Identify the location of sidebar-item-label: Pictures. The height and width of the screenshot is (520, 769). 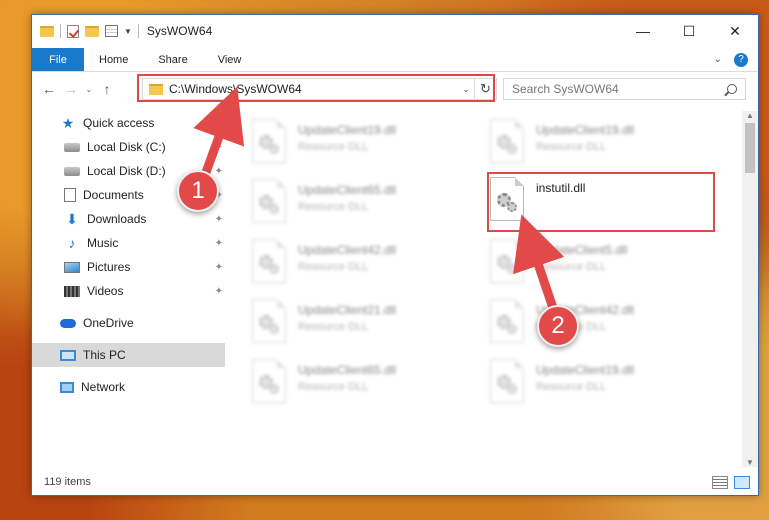
(109, 267).